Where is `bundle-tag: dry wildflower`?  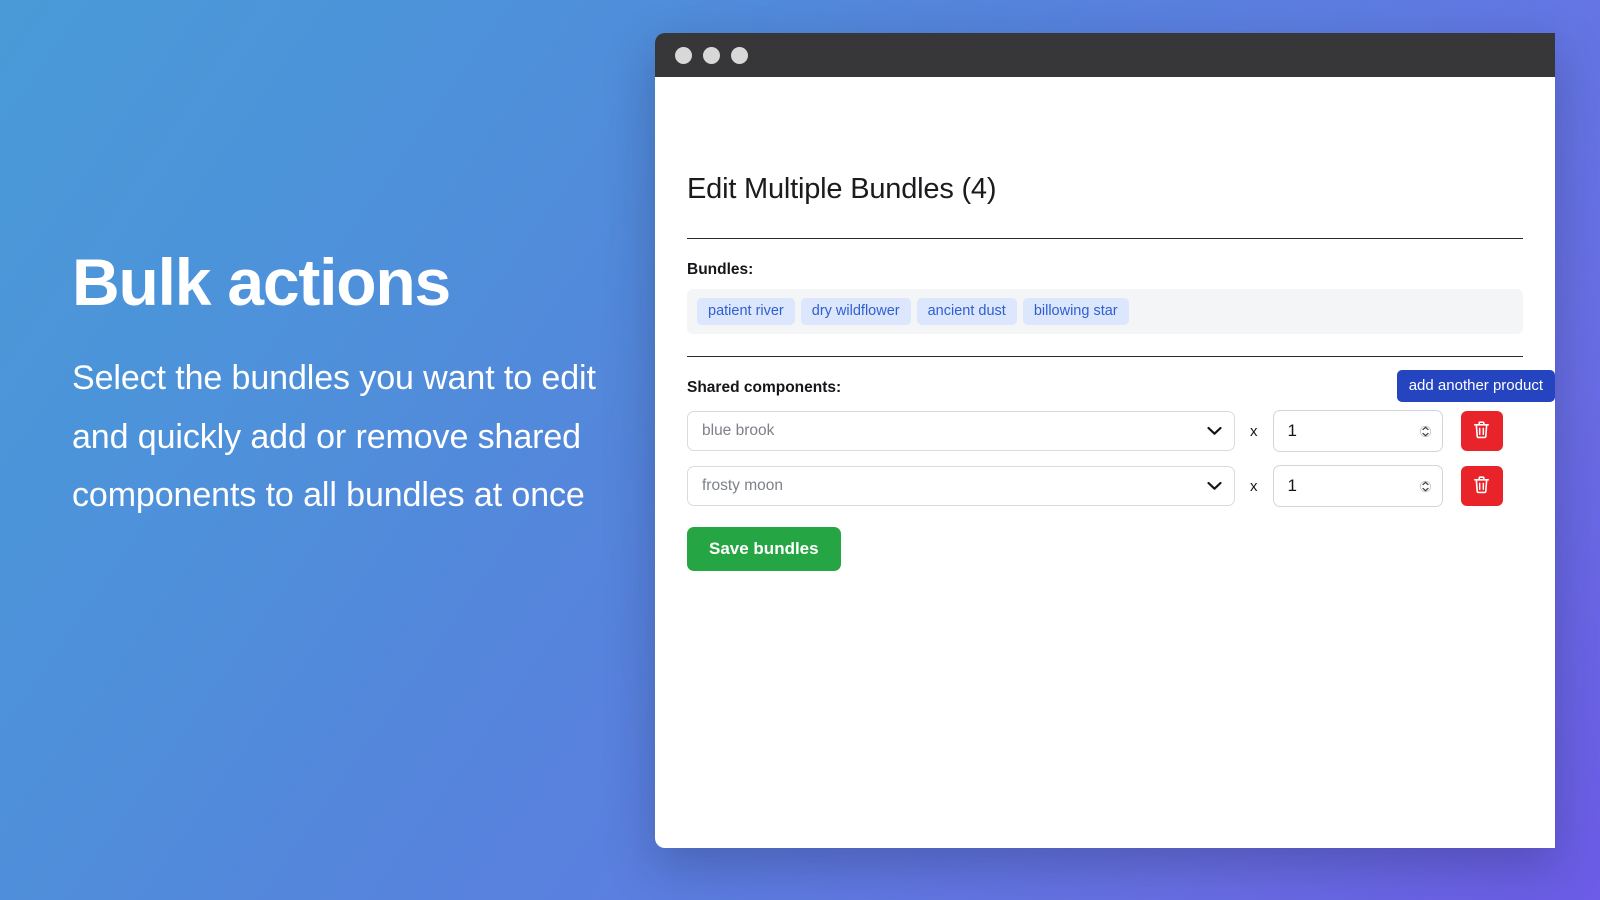
bundle-tag: dry wildflower is located at coordinates (855, 311).